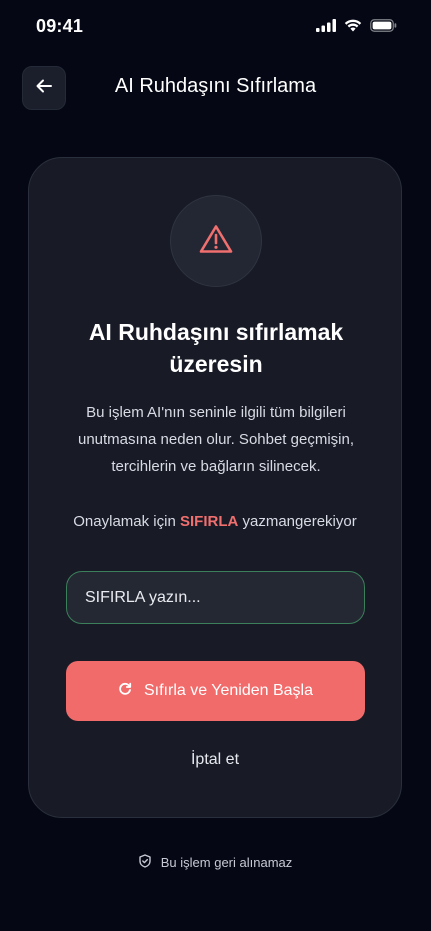  I want to click on page-title: AI Ruhdaşını Sıfırlama, so click(215, 86).